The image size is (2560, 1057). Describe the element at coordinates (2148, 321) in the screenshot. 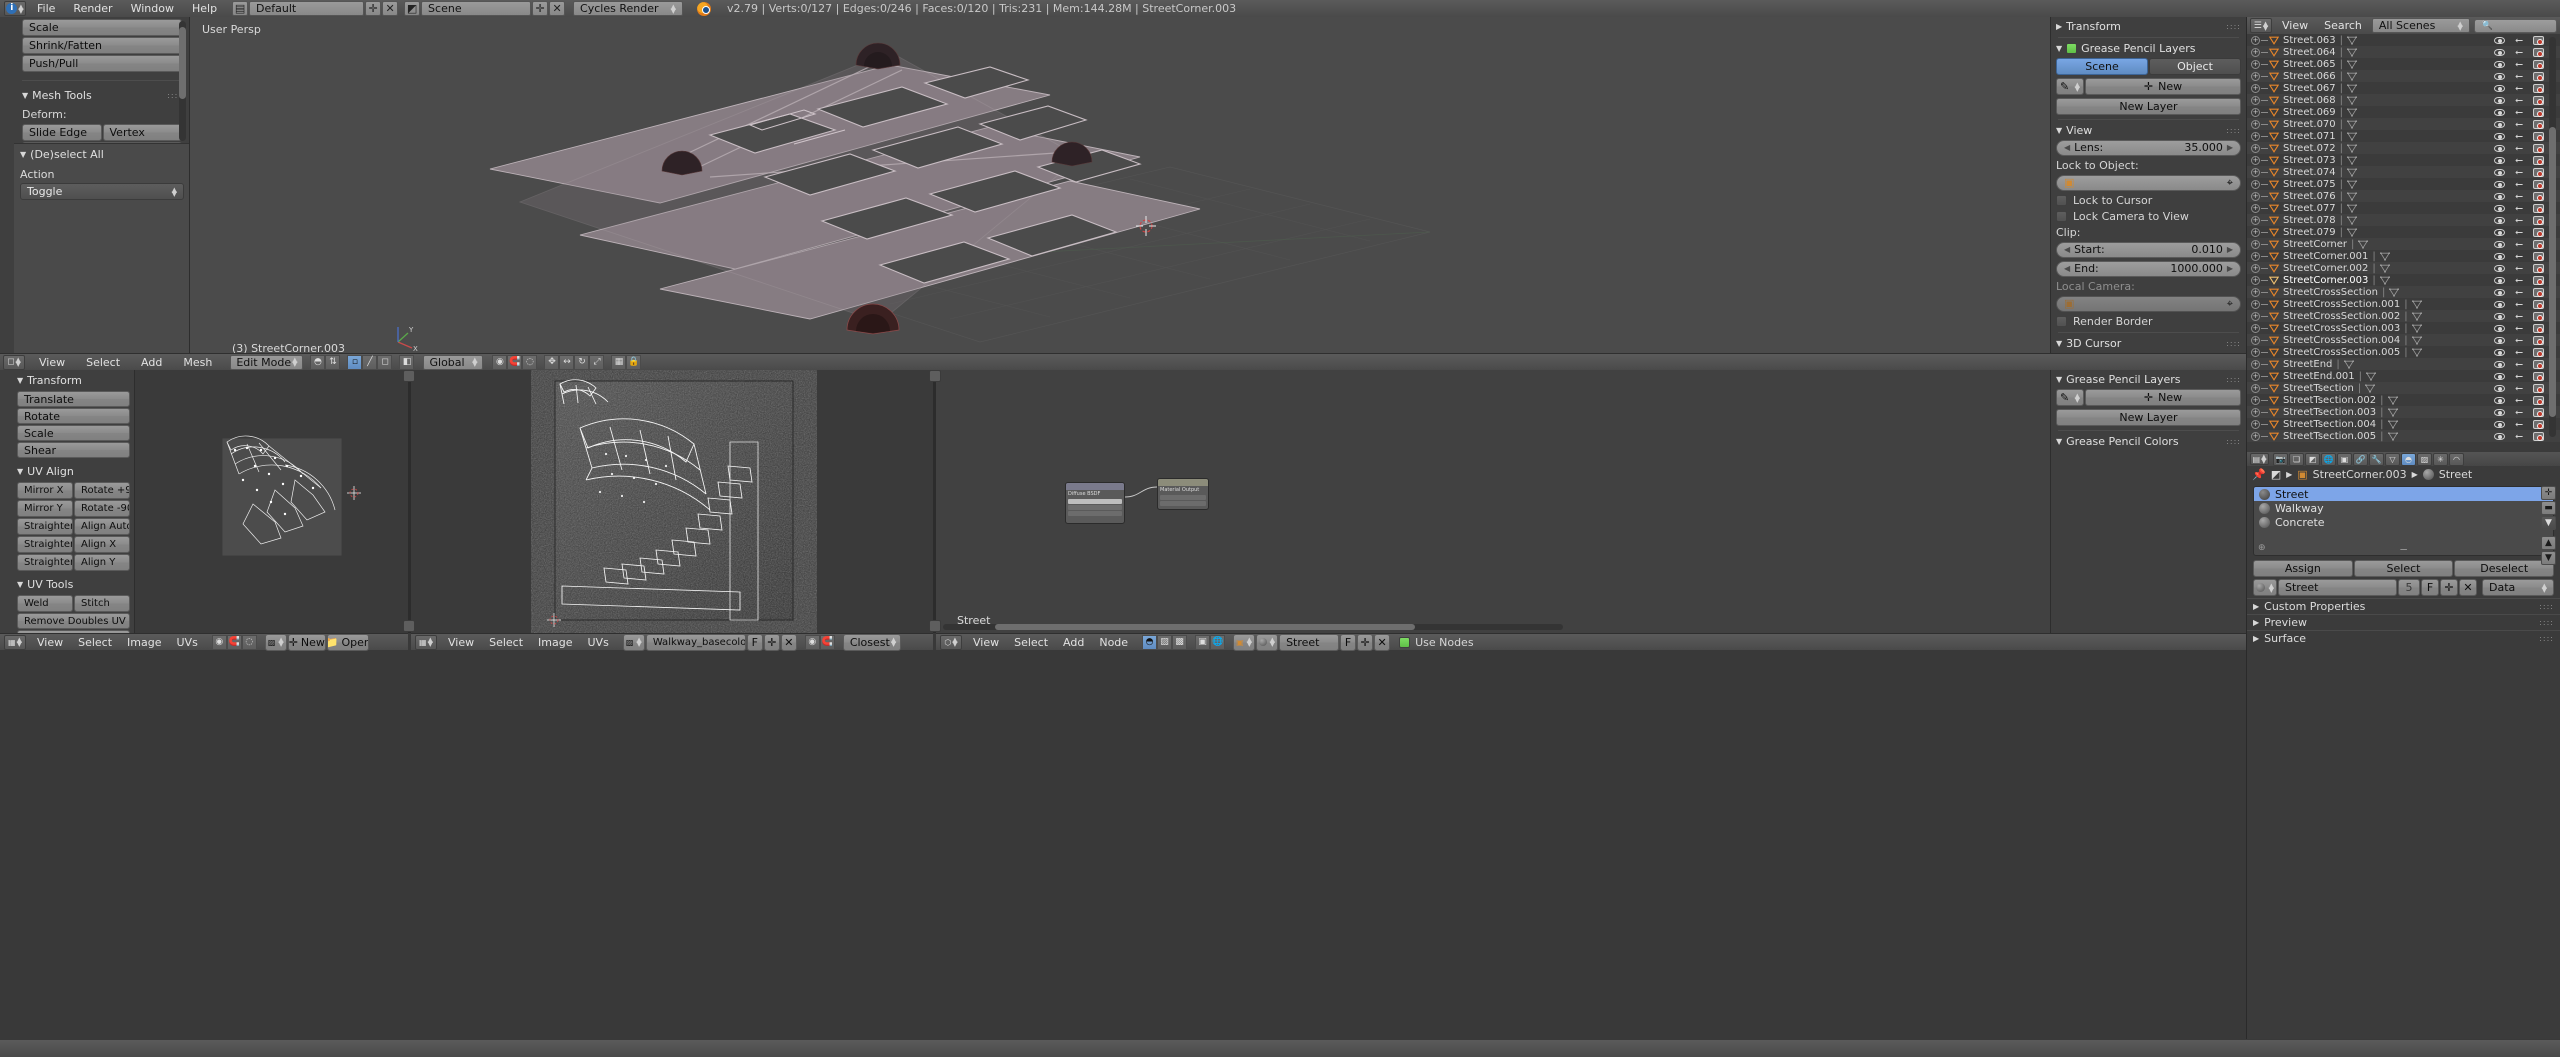

I see `render-border-row: Render Border` at that location.